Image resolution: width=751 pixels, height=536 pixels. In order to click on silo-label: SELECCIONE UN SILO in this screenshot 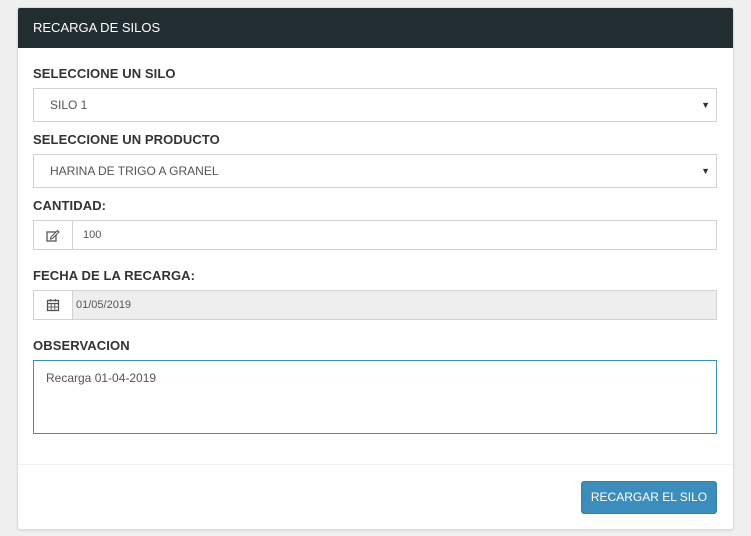, I will do `click(104, 73)`.